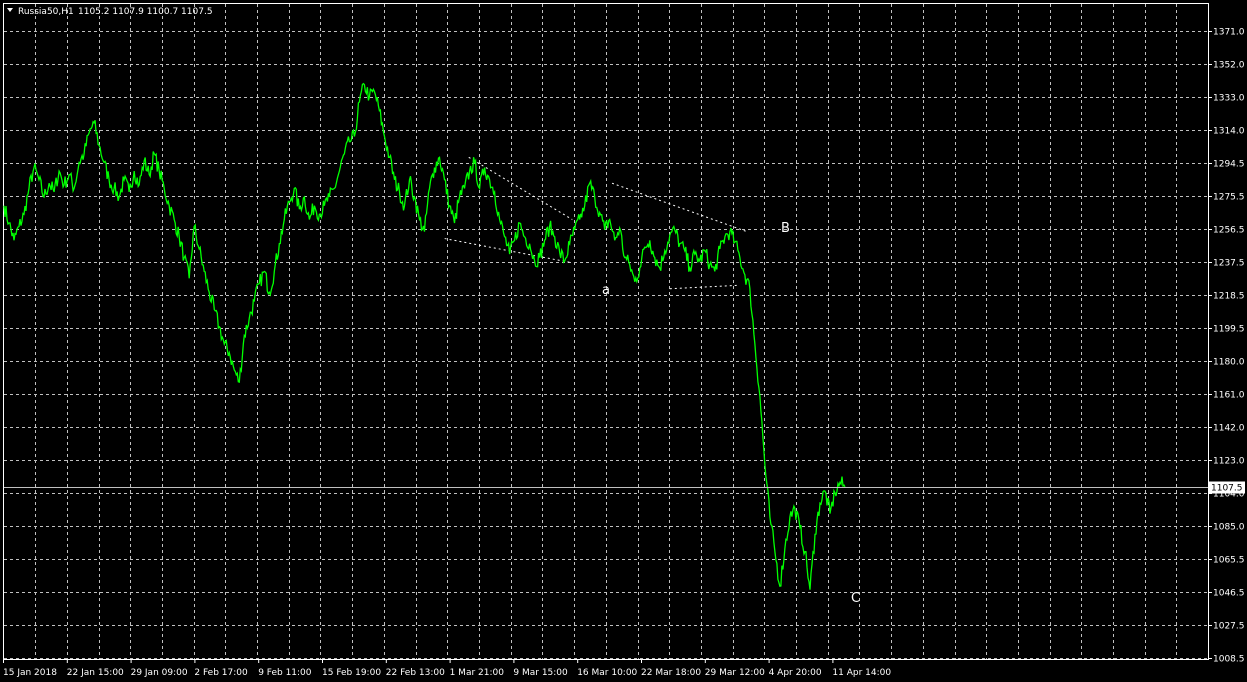 Image resolution: width=1247 pixels, height=682 pixels. I want to click on y-tick-label: 1333.0, so click(1229, 99).